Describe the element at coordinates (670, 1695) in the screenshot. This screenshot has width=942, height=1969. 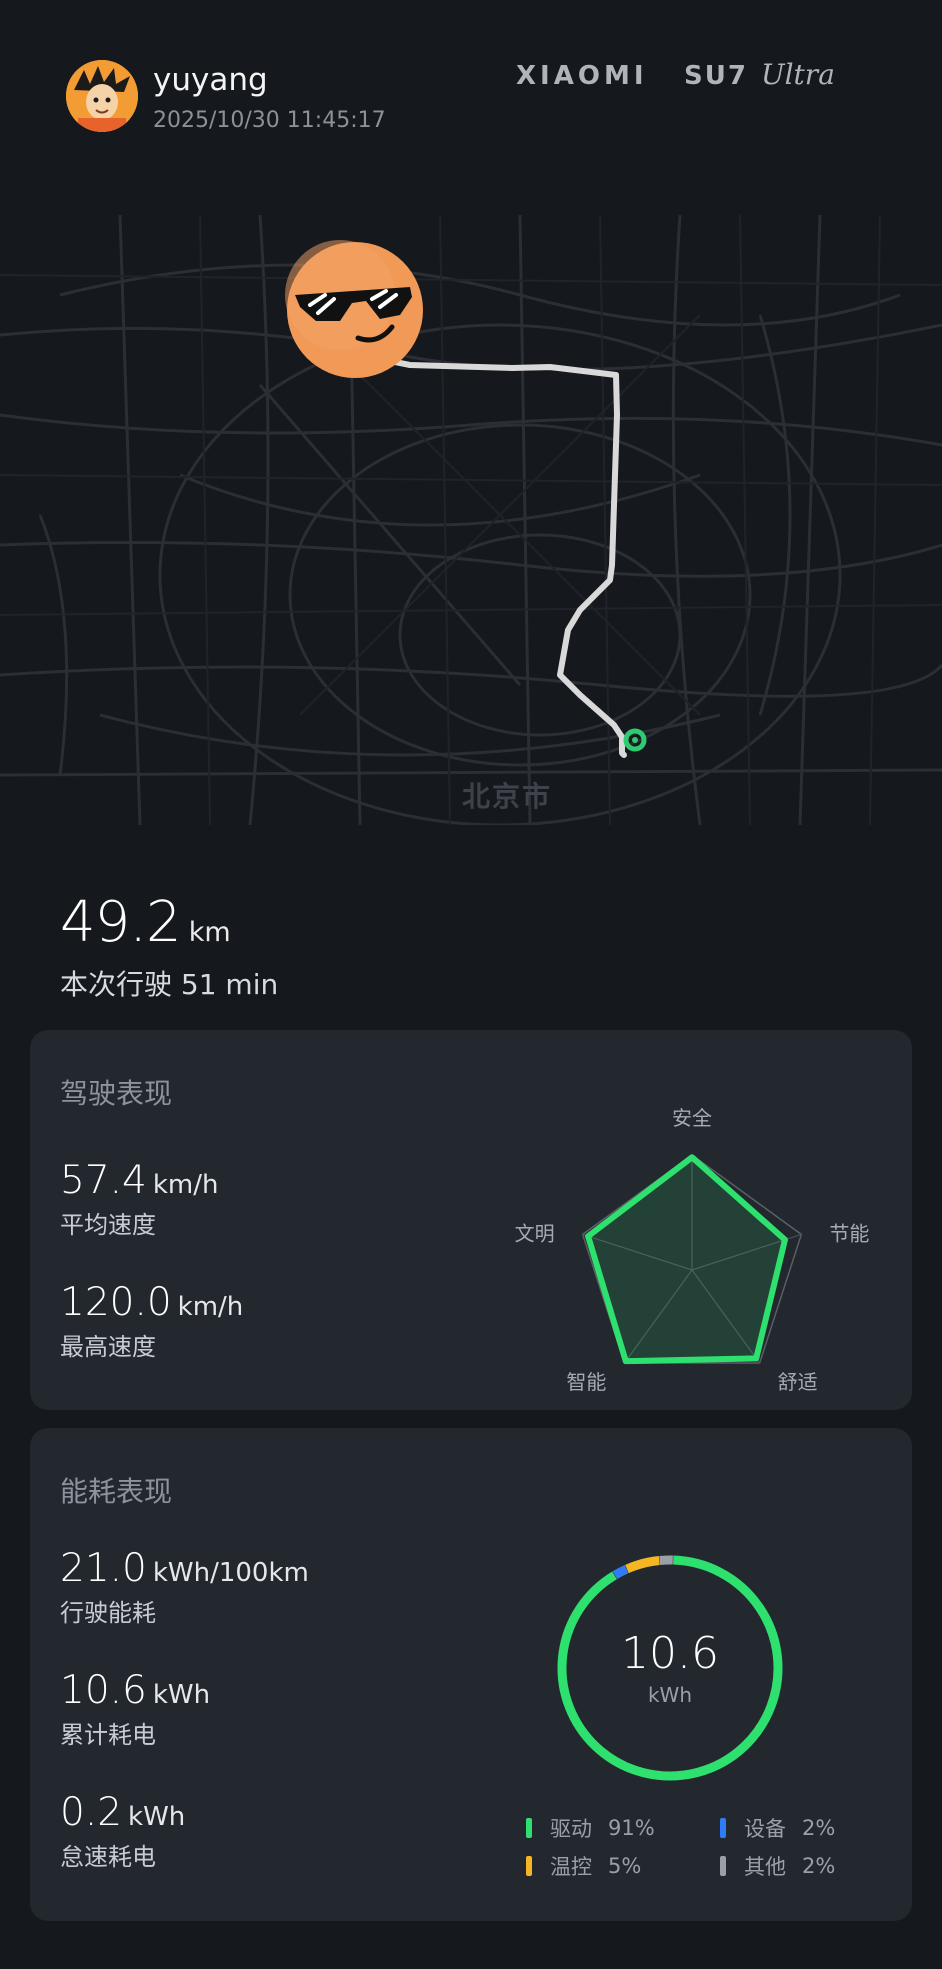
I see `donut-center-unit: kWh` at that location.